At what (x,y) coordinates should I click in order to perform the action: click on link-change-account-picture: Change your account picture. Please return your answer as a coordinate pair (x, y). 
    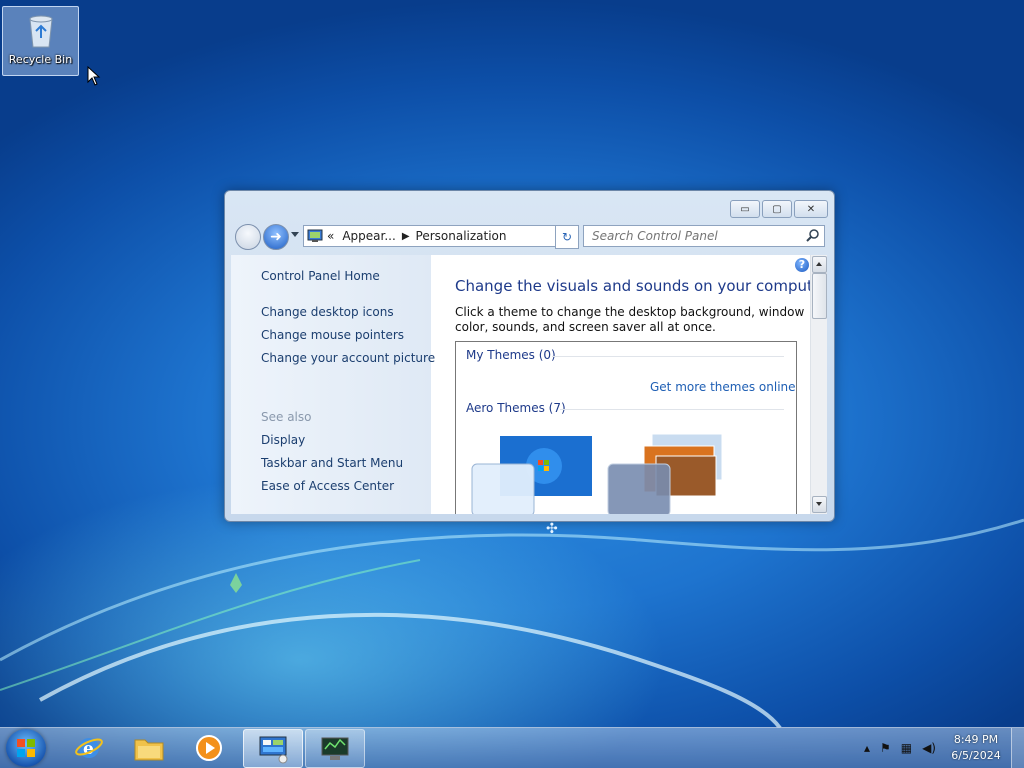
    Looking at the image, I should click on (348, 358).